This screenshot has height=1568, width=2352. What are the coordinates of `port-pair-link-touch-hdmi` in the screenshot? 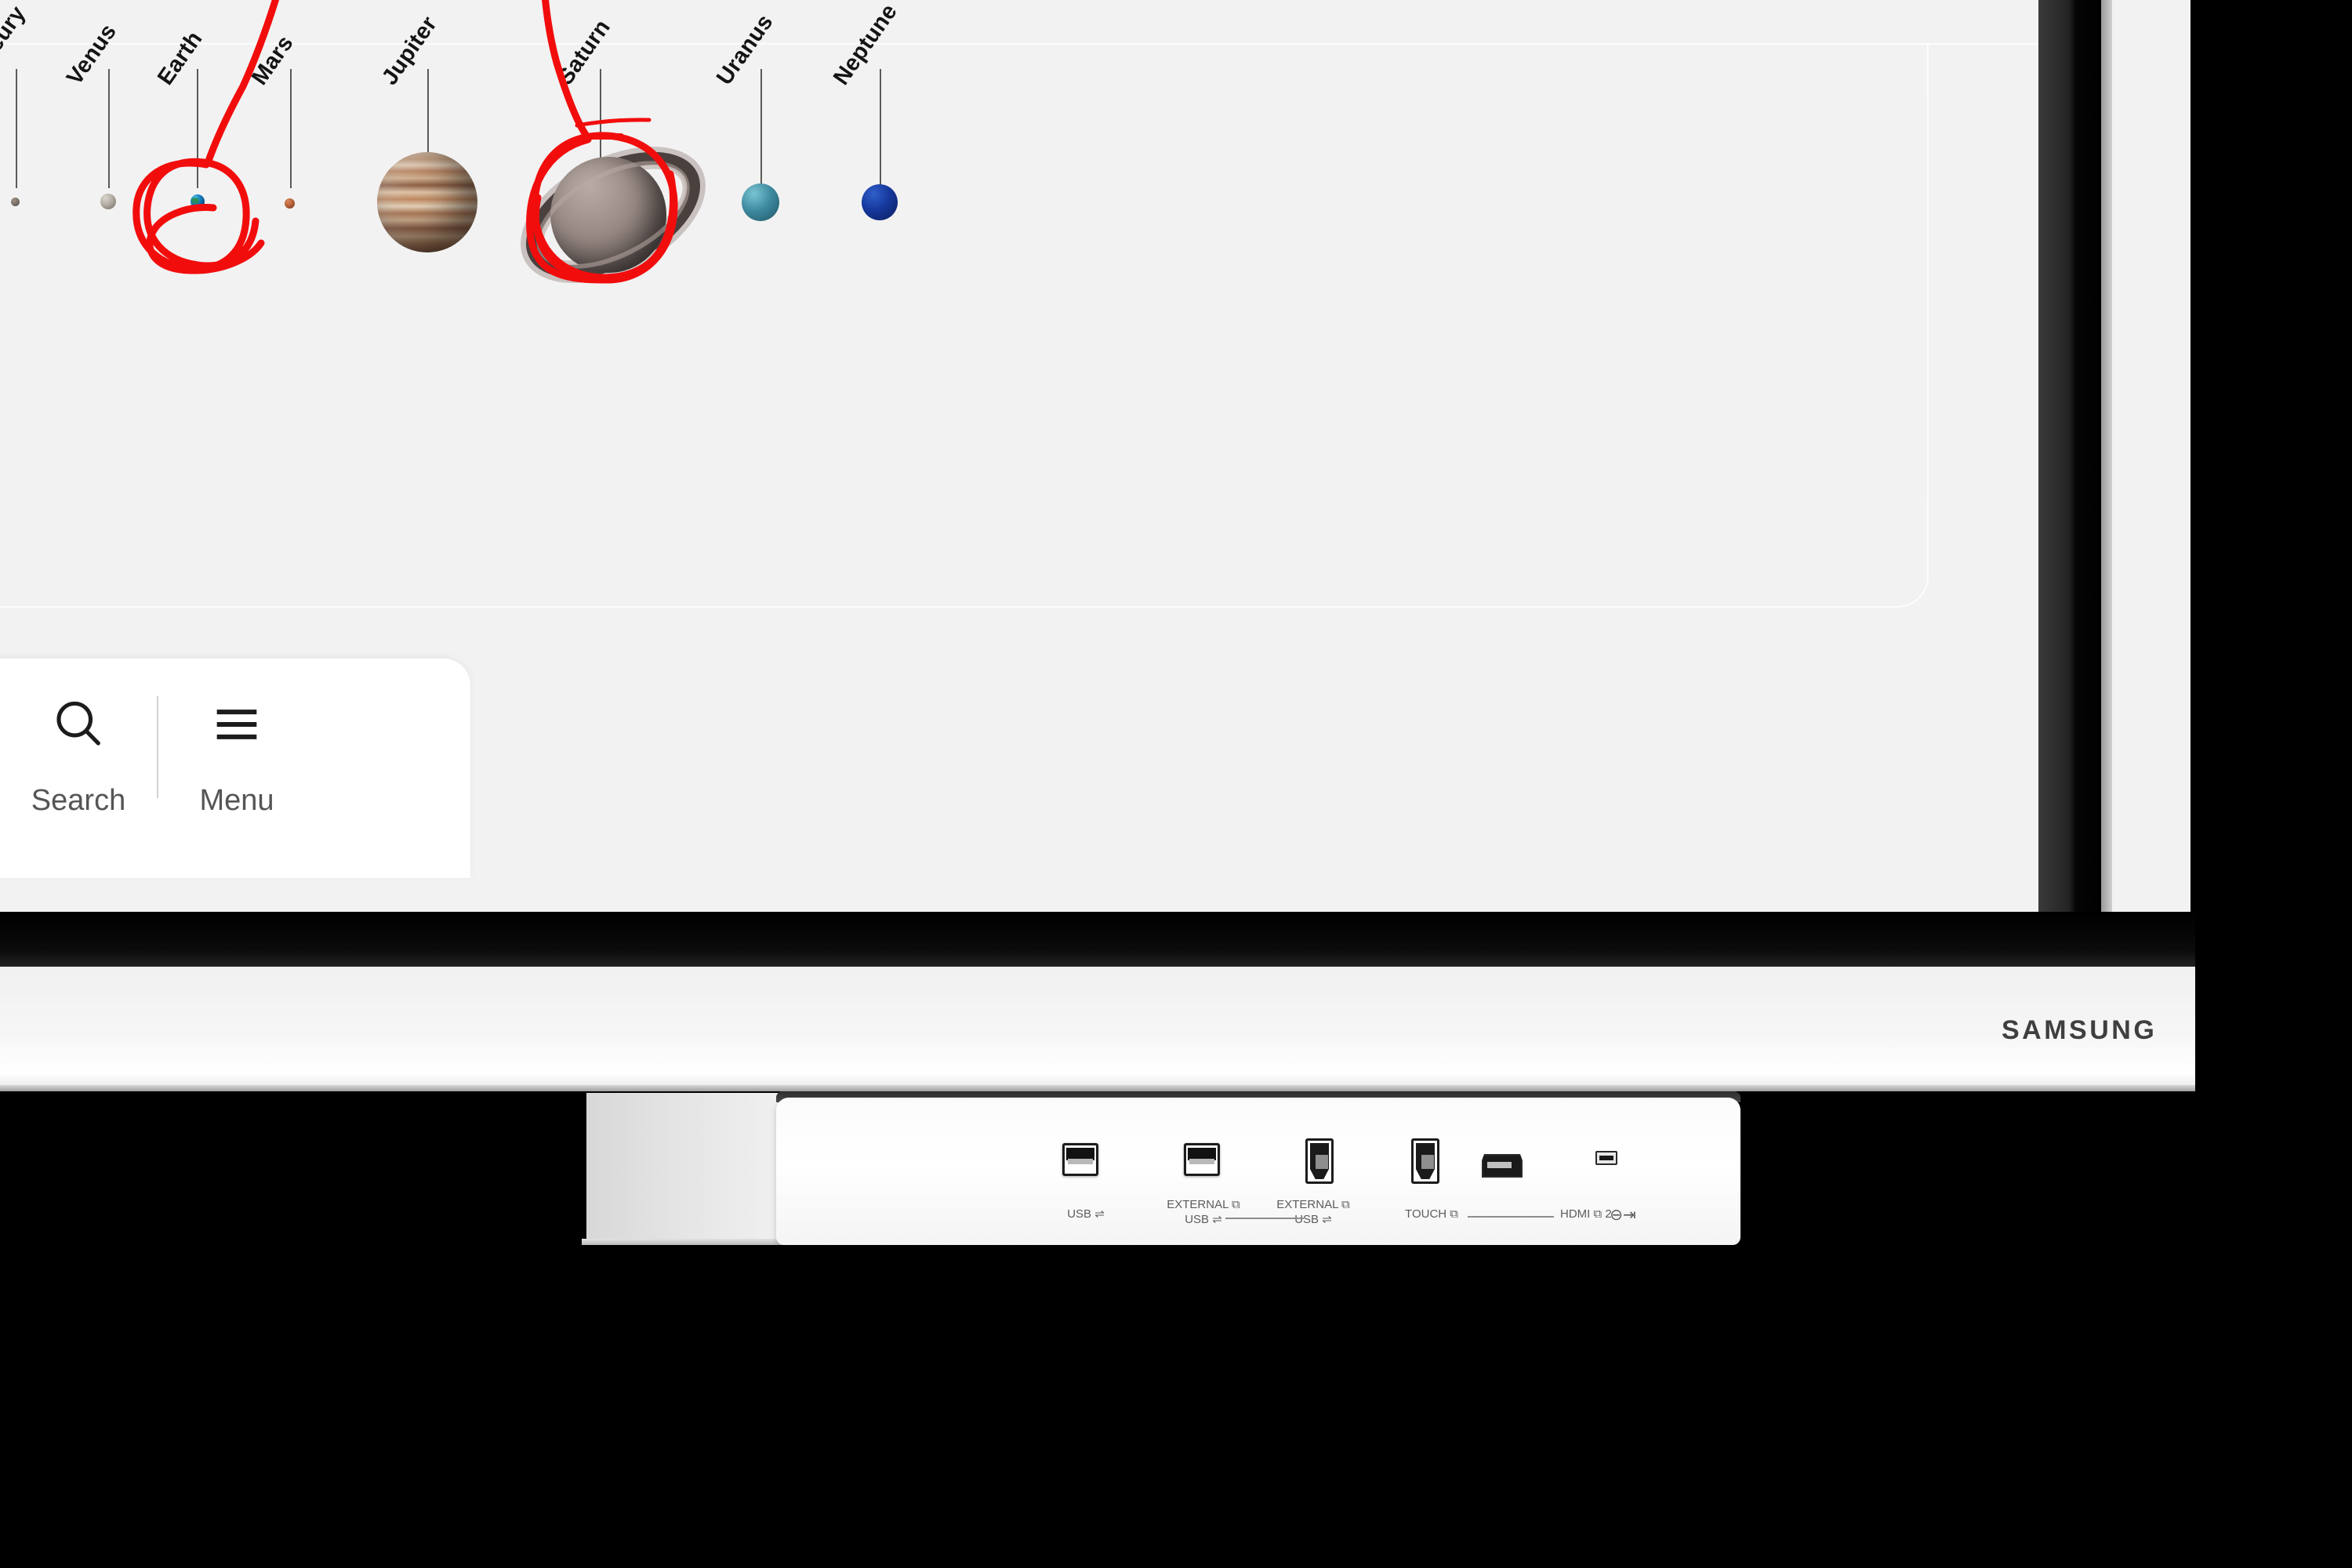 It's located at (1511, 1217).